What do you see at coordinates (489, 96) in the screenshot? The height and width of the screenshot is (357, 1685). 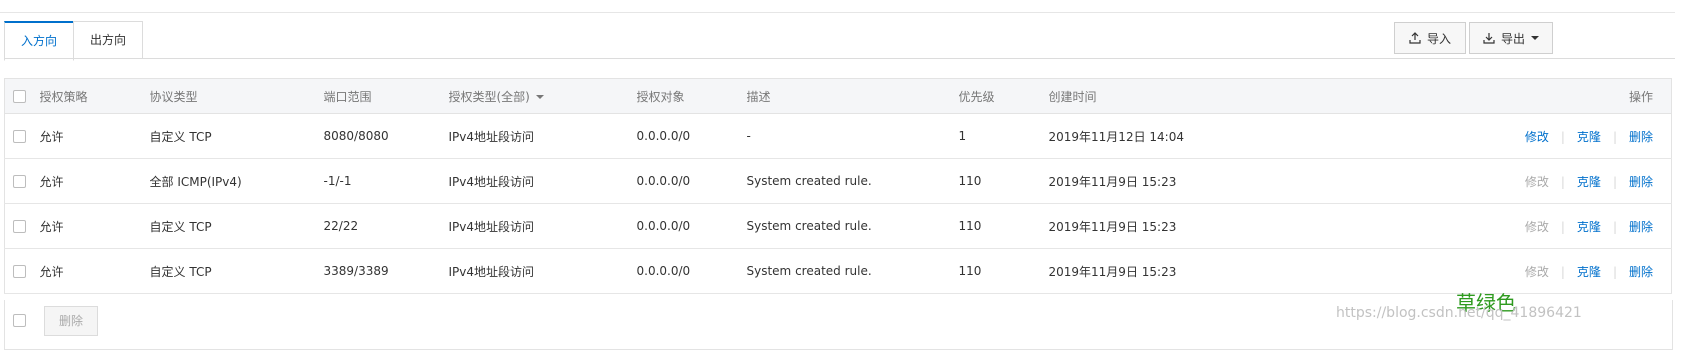 I see `auth-type-label: 授权类型(全部)` at bounding box center [489, 96].